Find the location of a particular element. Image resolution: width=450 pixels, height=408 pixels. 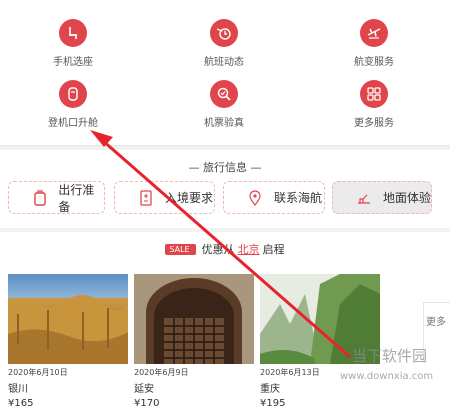

luggage-icon is located at coordinates (39, 198).